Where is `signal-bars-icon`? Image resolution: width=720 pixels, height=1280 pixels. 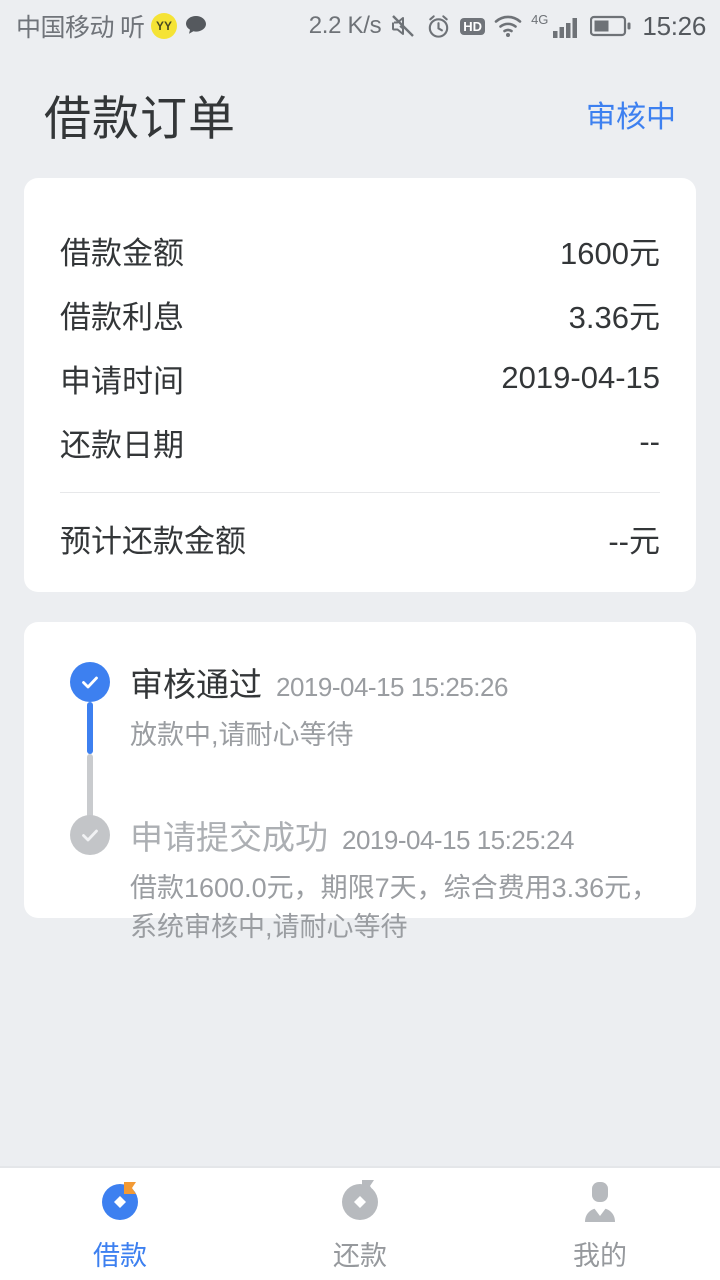
signal-bars-icon is located at coordinates (567, 26).